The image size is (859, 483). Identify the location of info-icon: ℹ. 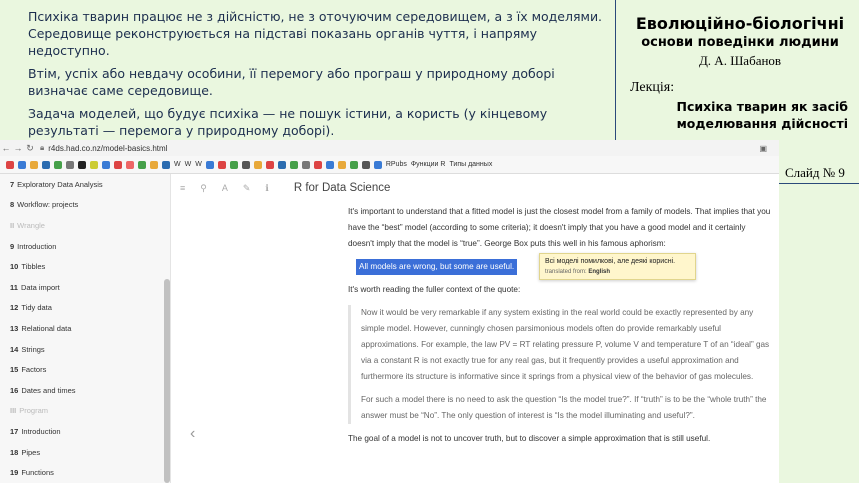
(266, 188).